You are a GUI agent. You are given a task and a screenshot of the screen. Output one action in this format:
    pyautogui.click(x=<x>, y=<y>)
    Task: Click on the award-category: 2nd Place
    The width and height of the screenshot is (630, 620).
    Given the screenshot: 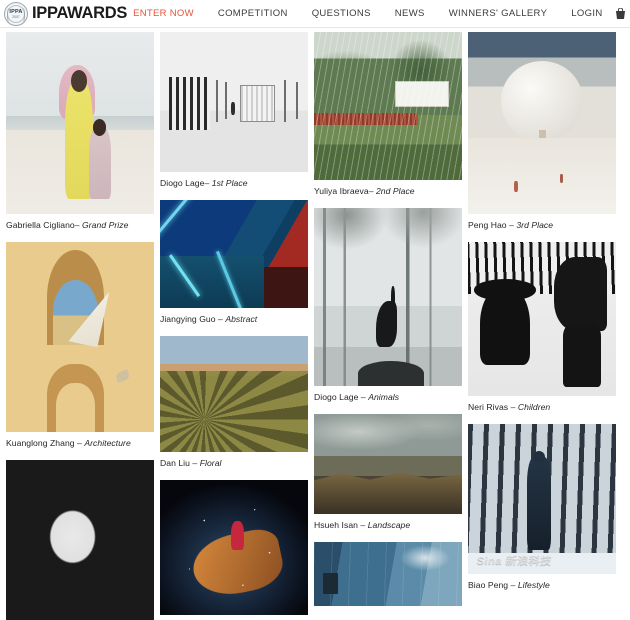 What is the action you would take?
    pyautogui.click(x=395, y=191)
    